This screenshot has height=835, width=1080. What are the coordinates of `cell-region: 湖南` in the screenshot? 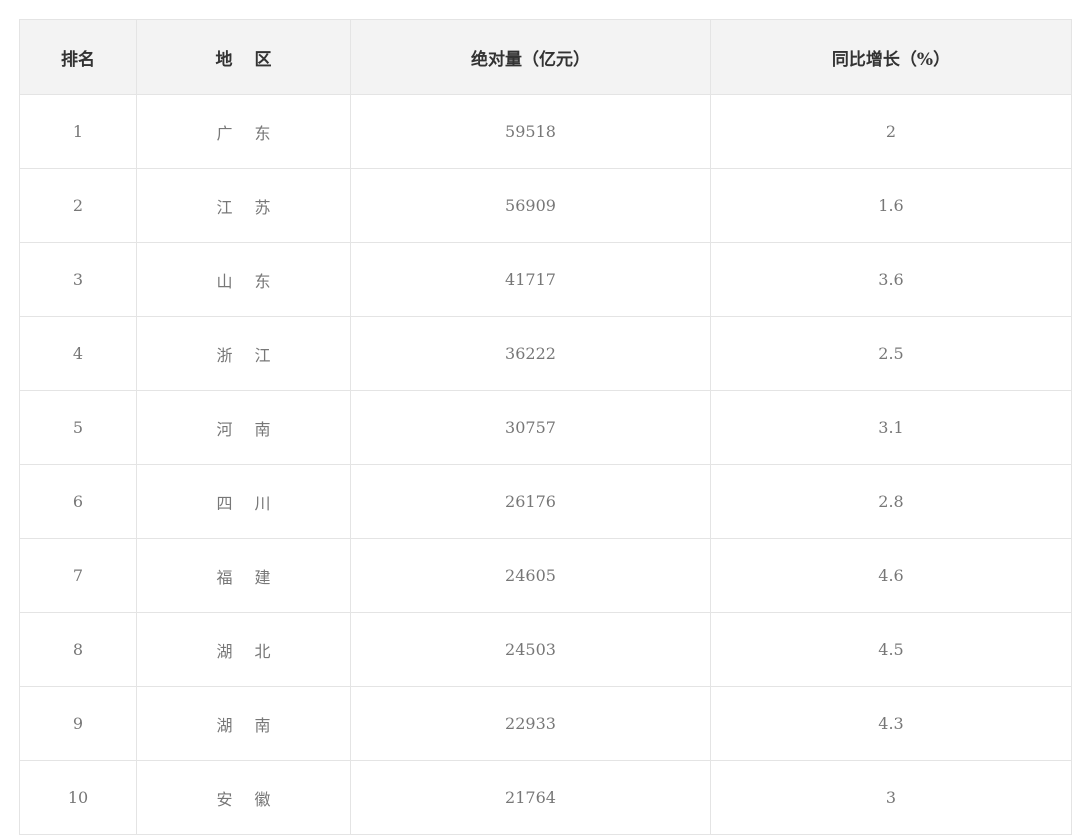 It's located at (243, 723).